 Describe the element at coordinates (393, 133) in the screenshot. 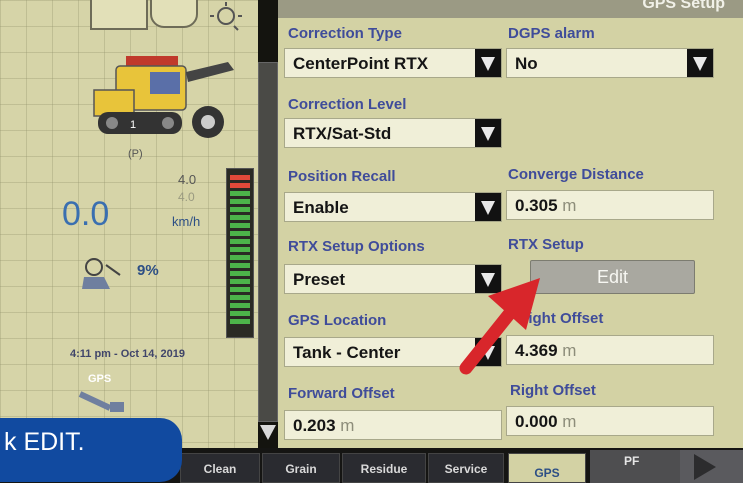

I see `correction-level-dropdown: RTX/Sat-Std` at that location.